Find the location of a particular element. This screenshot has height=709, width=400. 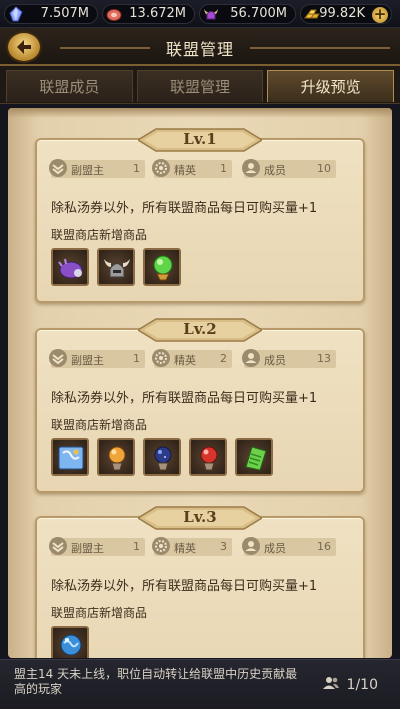

level-label: Lv.2 is located at coordinates (200, 329).